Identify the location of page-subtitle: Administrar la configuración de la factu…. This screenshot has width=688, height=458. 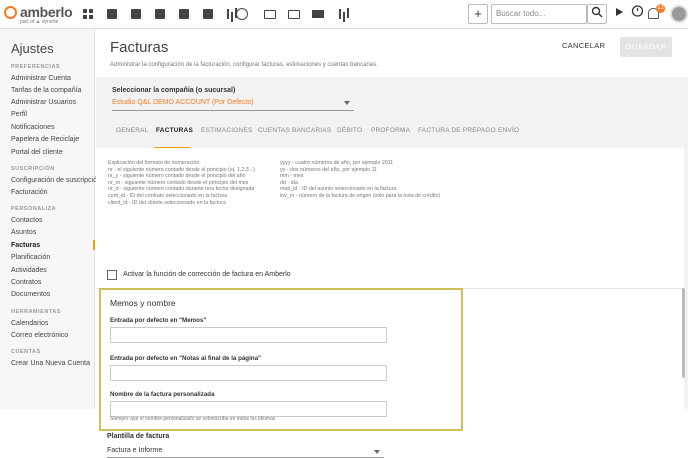
(244, 65).